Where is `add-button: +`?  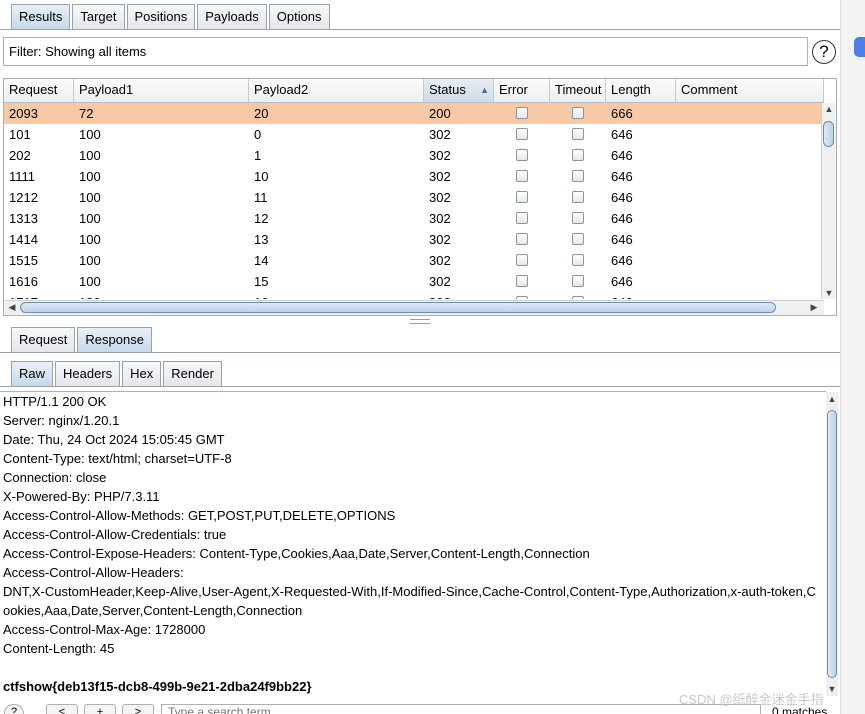
add-button: + is located at coordinates (100, 709).